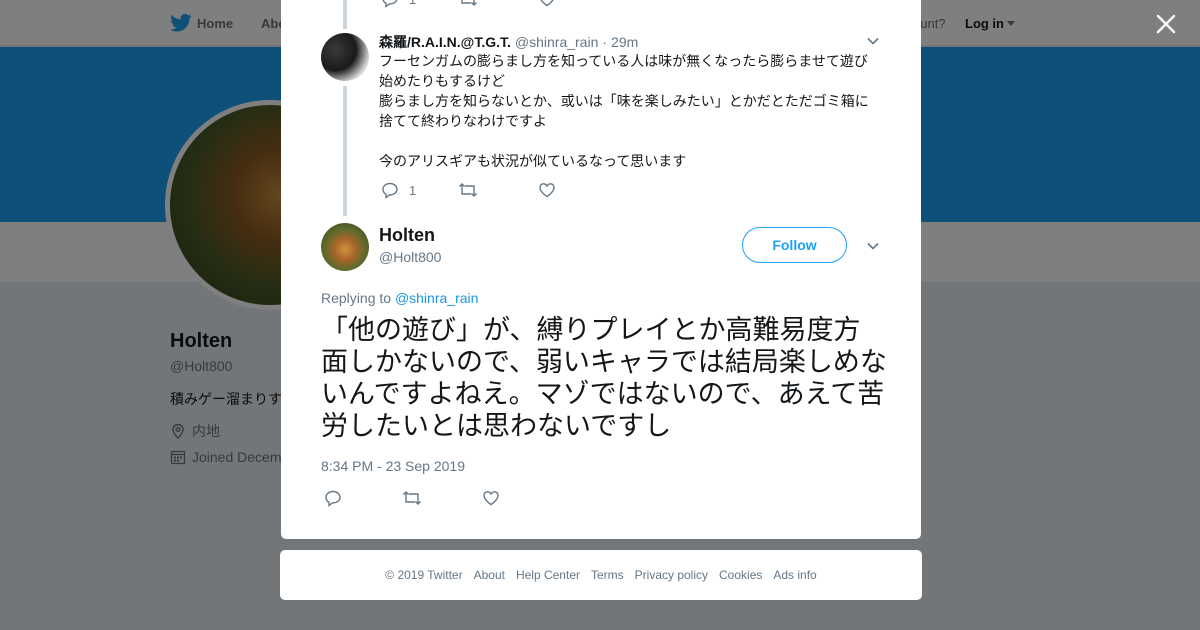 This screenshot has width=1200, height=630. What do you see at coordinates (489, 575) in the screenshot?
I see `footer-link-about: About` at bounding box center [489, 575].